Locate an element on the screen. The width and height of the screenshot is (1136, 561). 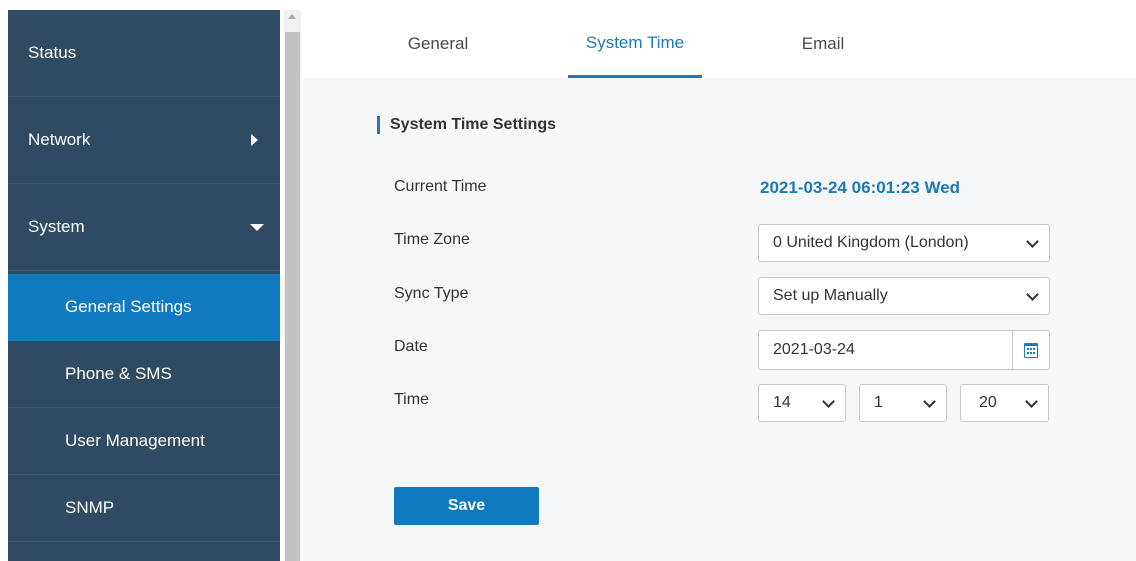
time-second-select: 20 is located at coordinates (1004, 403).